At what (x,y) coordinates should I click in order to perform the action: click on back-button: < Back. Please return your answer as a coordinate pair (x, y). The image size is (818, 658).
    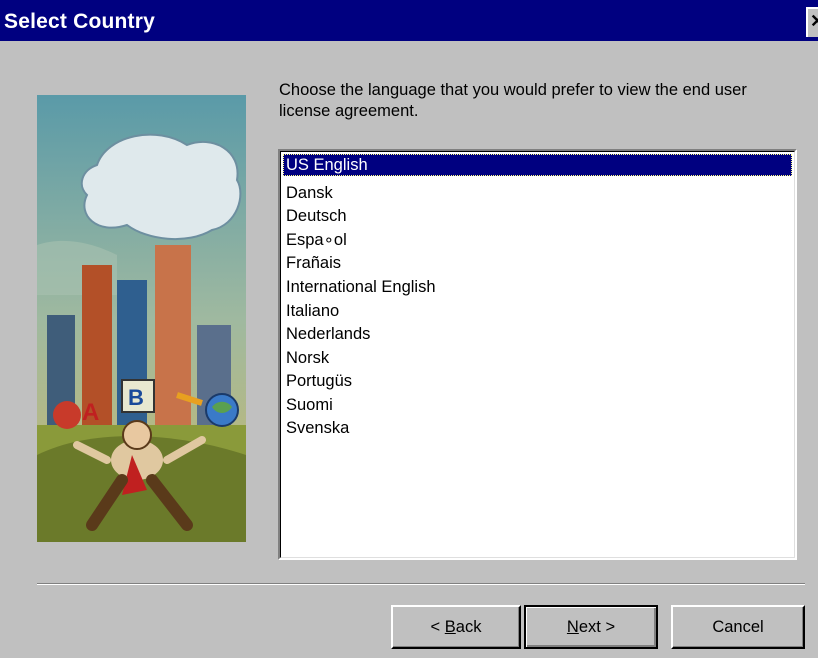
    Looking at the image, I should click on (456, 627).